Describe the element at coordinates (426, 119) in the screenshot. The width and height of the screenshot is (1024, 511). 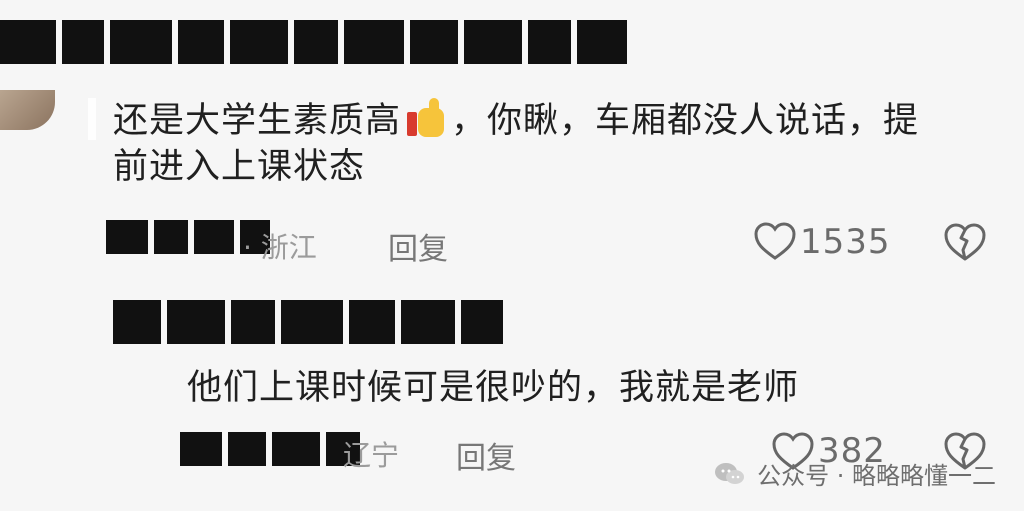
I see `thumbs-up-icon` at that location.